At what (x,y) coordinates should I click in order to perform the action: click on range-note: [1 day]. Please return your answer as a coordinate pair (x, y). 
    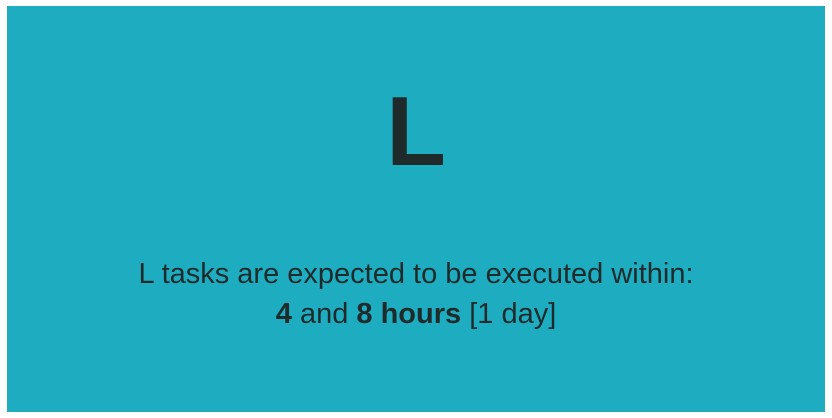
    Looking at the image, I should click on (513, 314).